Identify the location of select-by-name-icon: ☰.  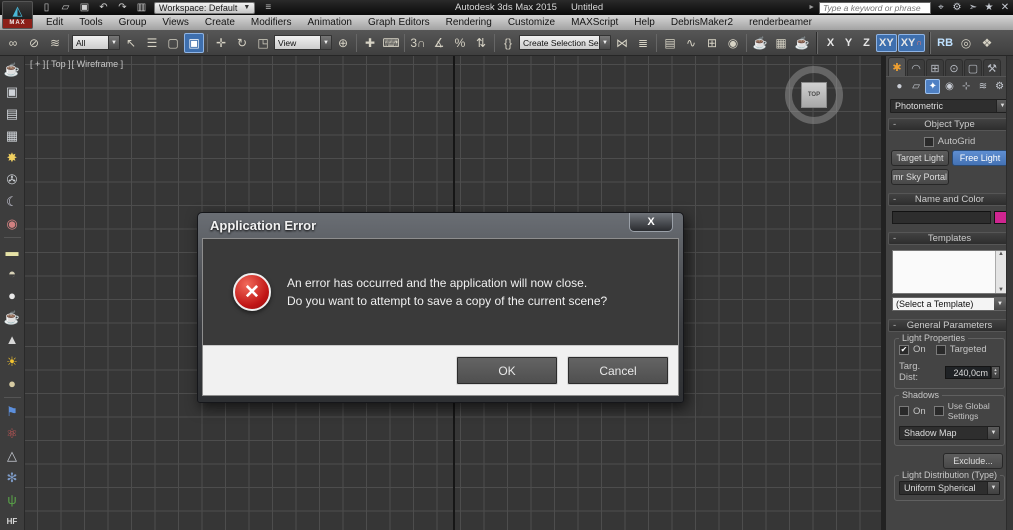
(152, 43).